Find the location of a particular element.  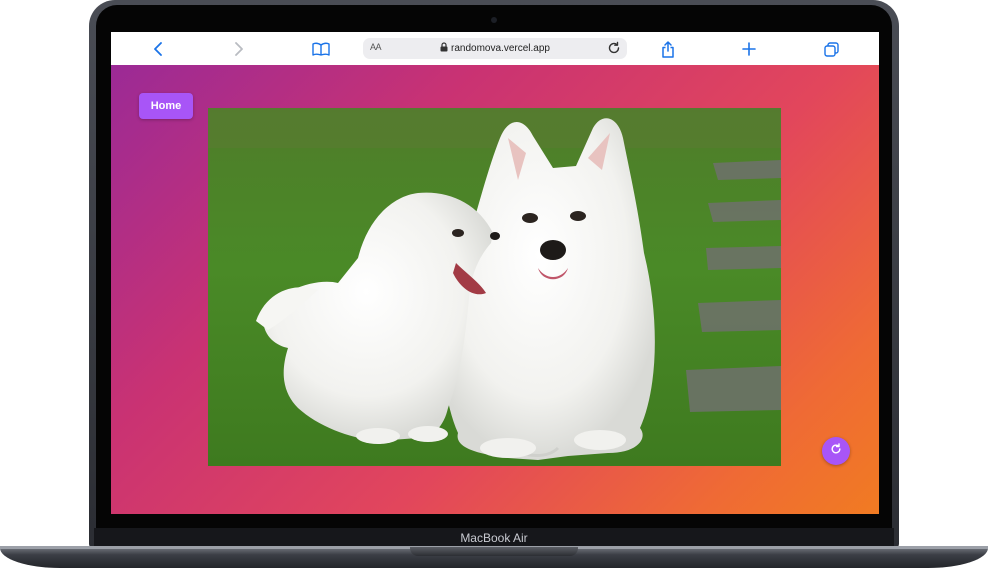

url-text: randomova.vercel.app is located at coordinates (500, 48).